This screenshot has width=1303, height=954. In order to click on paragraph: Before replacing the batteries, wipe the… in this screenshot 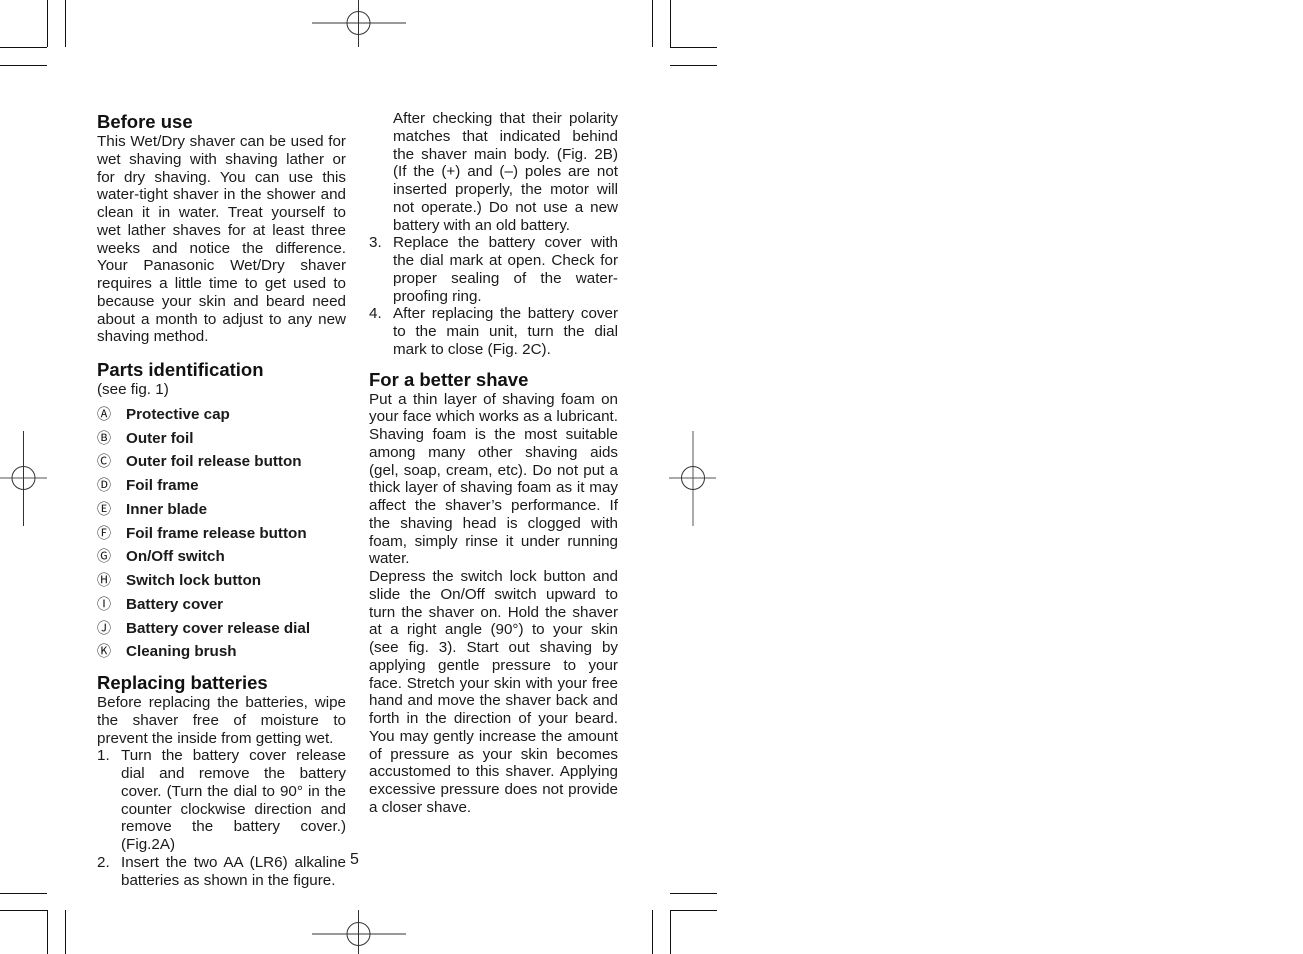, I will do `click(221, 720)`.